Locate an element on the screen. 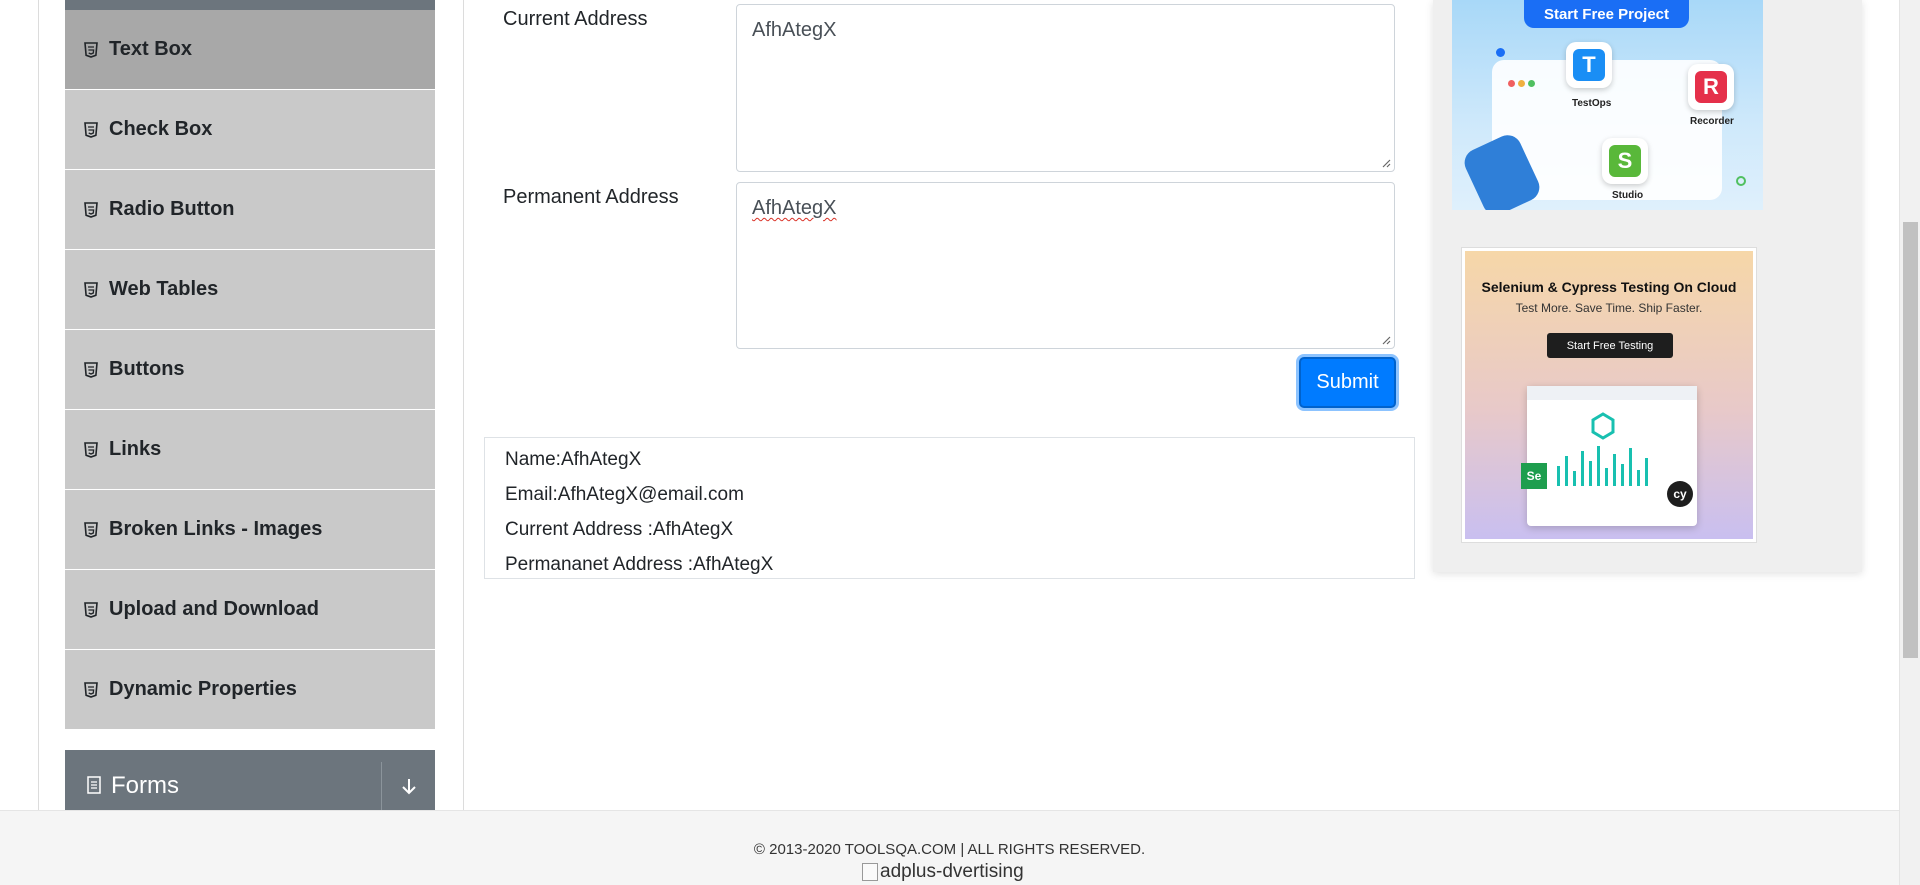 This screenshot has width=1920, height=885. output-permanent-address: Permananet Address :AfhAtegX is located at coordinates (639, 564).